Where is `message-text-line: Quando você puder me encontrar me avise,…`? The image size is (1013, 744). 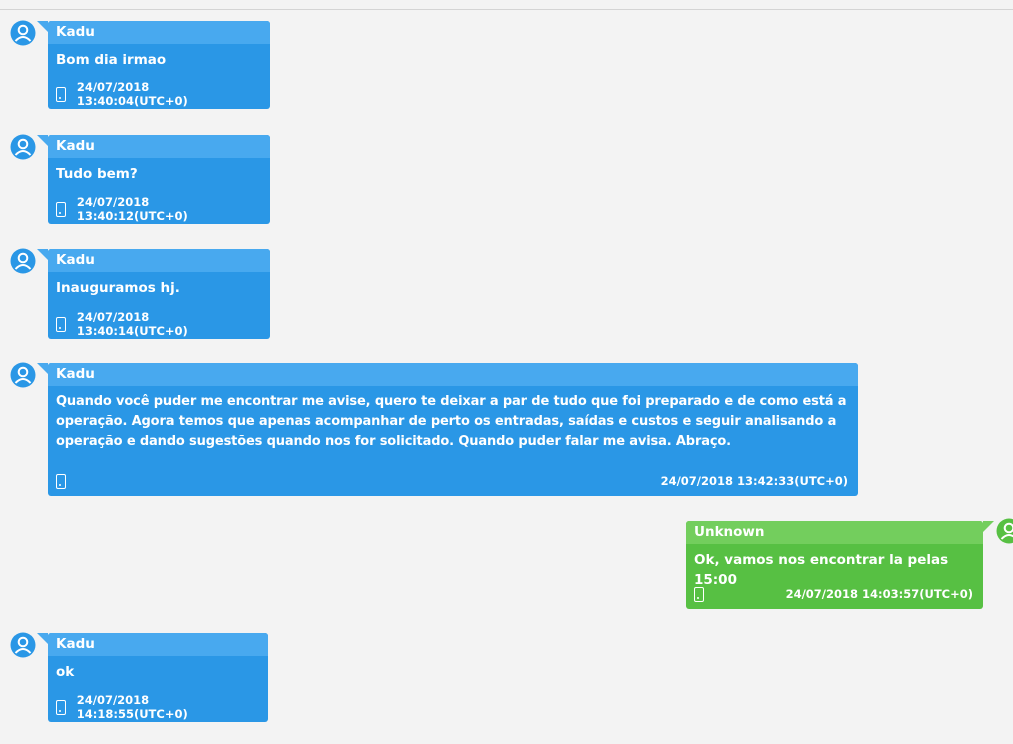
message-text-line: Quando você puder me encontrar me avise,… is located at coordinates (451, 401).